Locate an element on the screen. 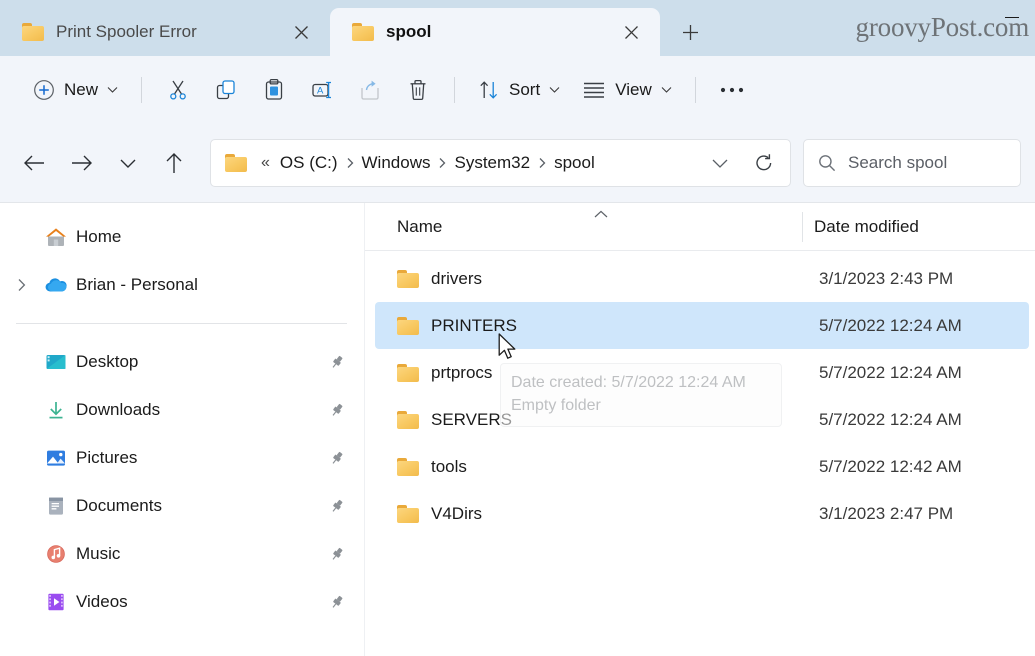 This screenshot has height=656, width=1035. address-dropdown-button is located at coordinates (720, 163).